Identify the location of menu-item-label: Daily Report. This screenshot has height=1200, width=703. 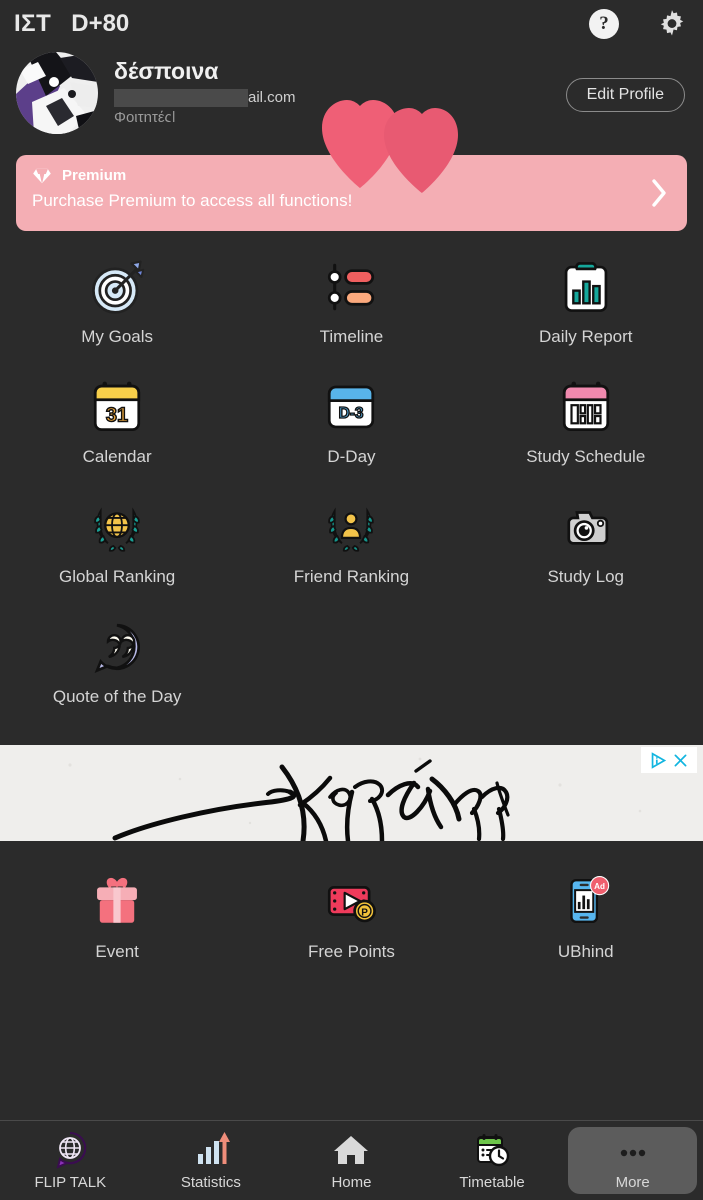
(585, 336).